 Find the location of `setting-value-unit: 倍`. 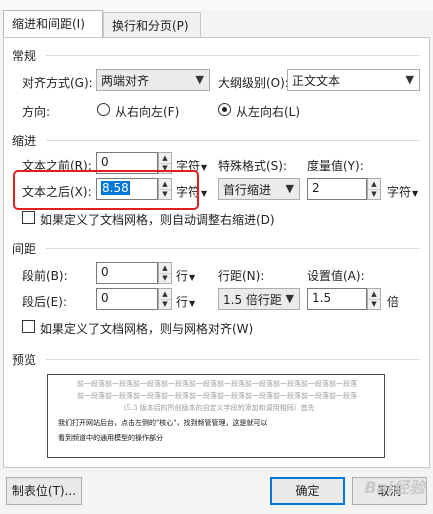

setting-value-unit: 倍 is located at coordinates (393, 302).